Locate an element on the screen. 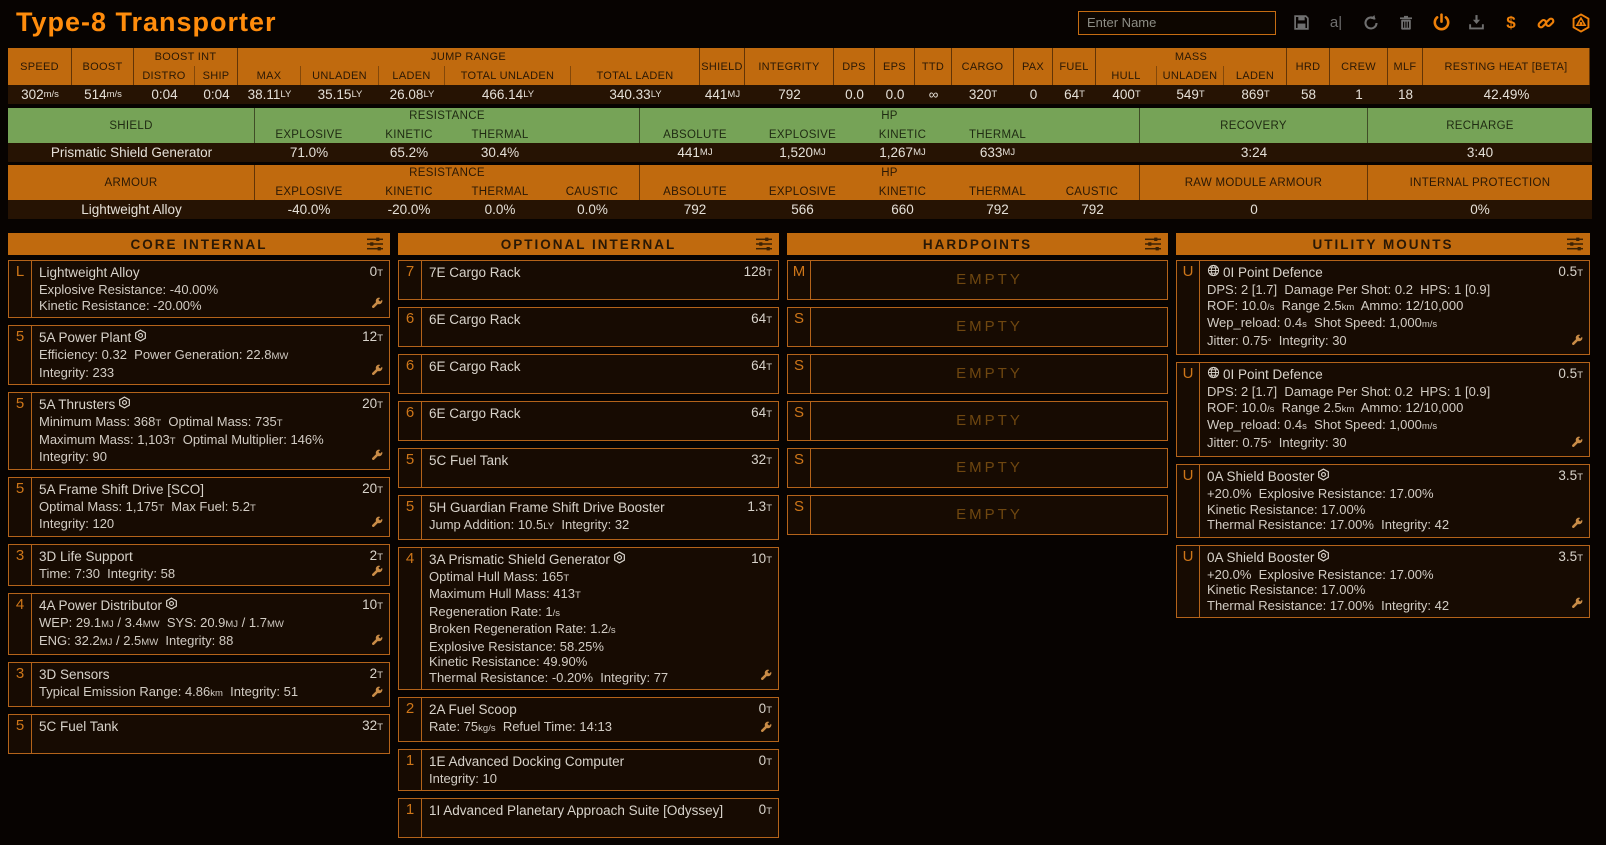 The image size is (1606, 845). shield-extra-recovery: RECOVERY is located at coordinates (1254, 125).